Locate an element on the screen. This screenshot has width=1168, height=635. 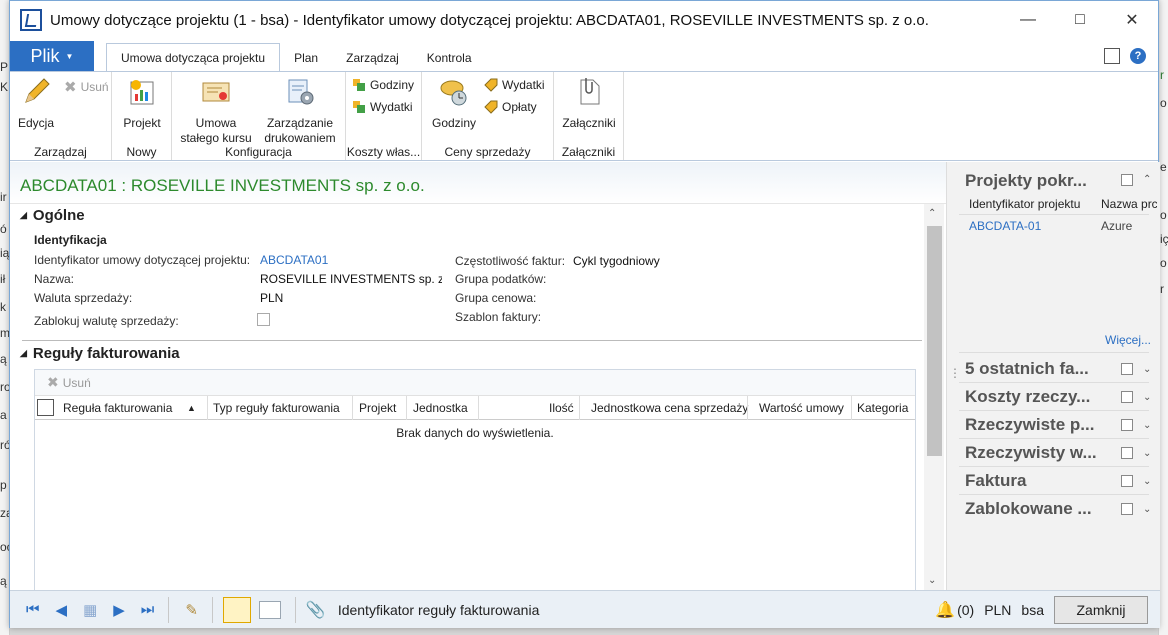
name-value: ROSEVILLE INVESTMENTS sp. z o.c is located at coordinates (351, 279).